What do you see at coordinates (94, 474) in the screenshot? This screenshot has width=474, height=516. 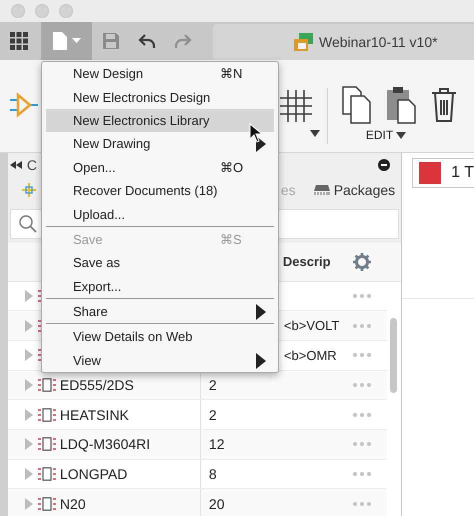 I see `part-name: LONGPAD` at bounding box center [94, 474].